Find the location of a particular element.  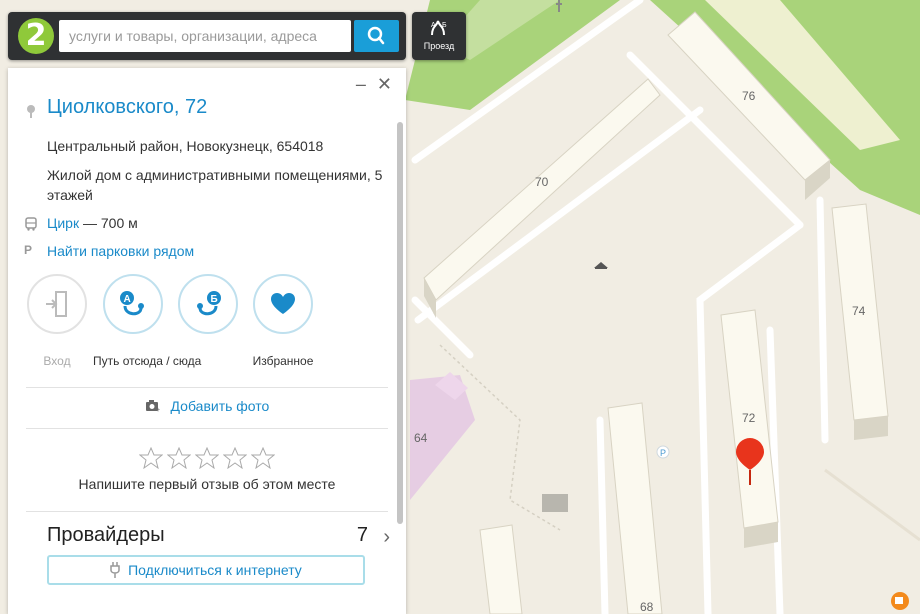

search-input is located at coordinates (205, 36).